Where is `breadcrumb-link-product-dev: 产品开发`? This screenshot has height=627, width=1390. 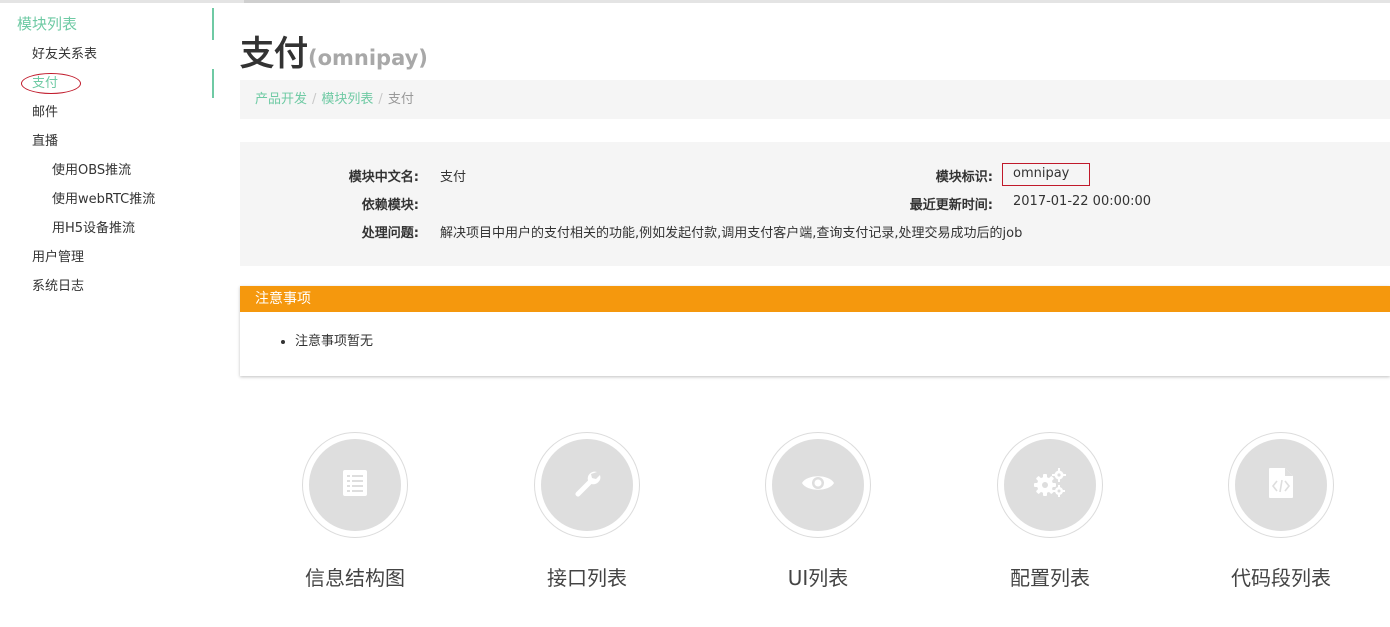 breadcrumb-link-product-dev: 产品开发 is located at coordinates (281, 99).